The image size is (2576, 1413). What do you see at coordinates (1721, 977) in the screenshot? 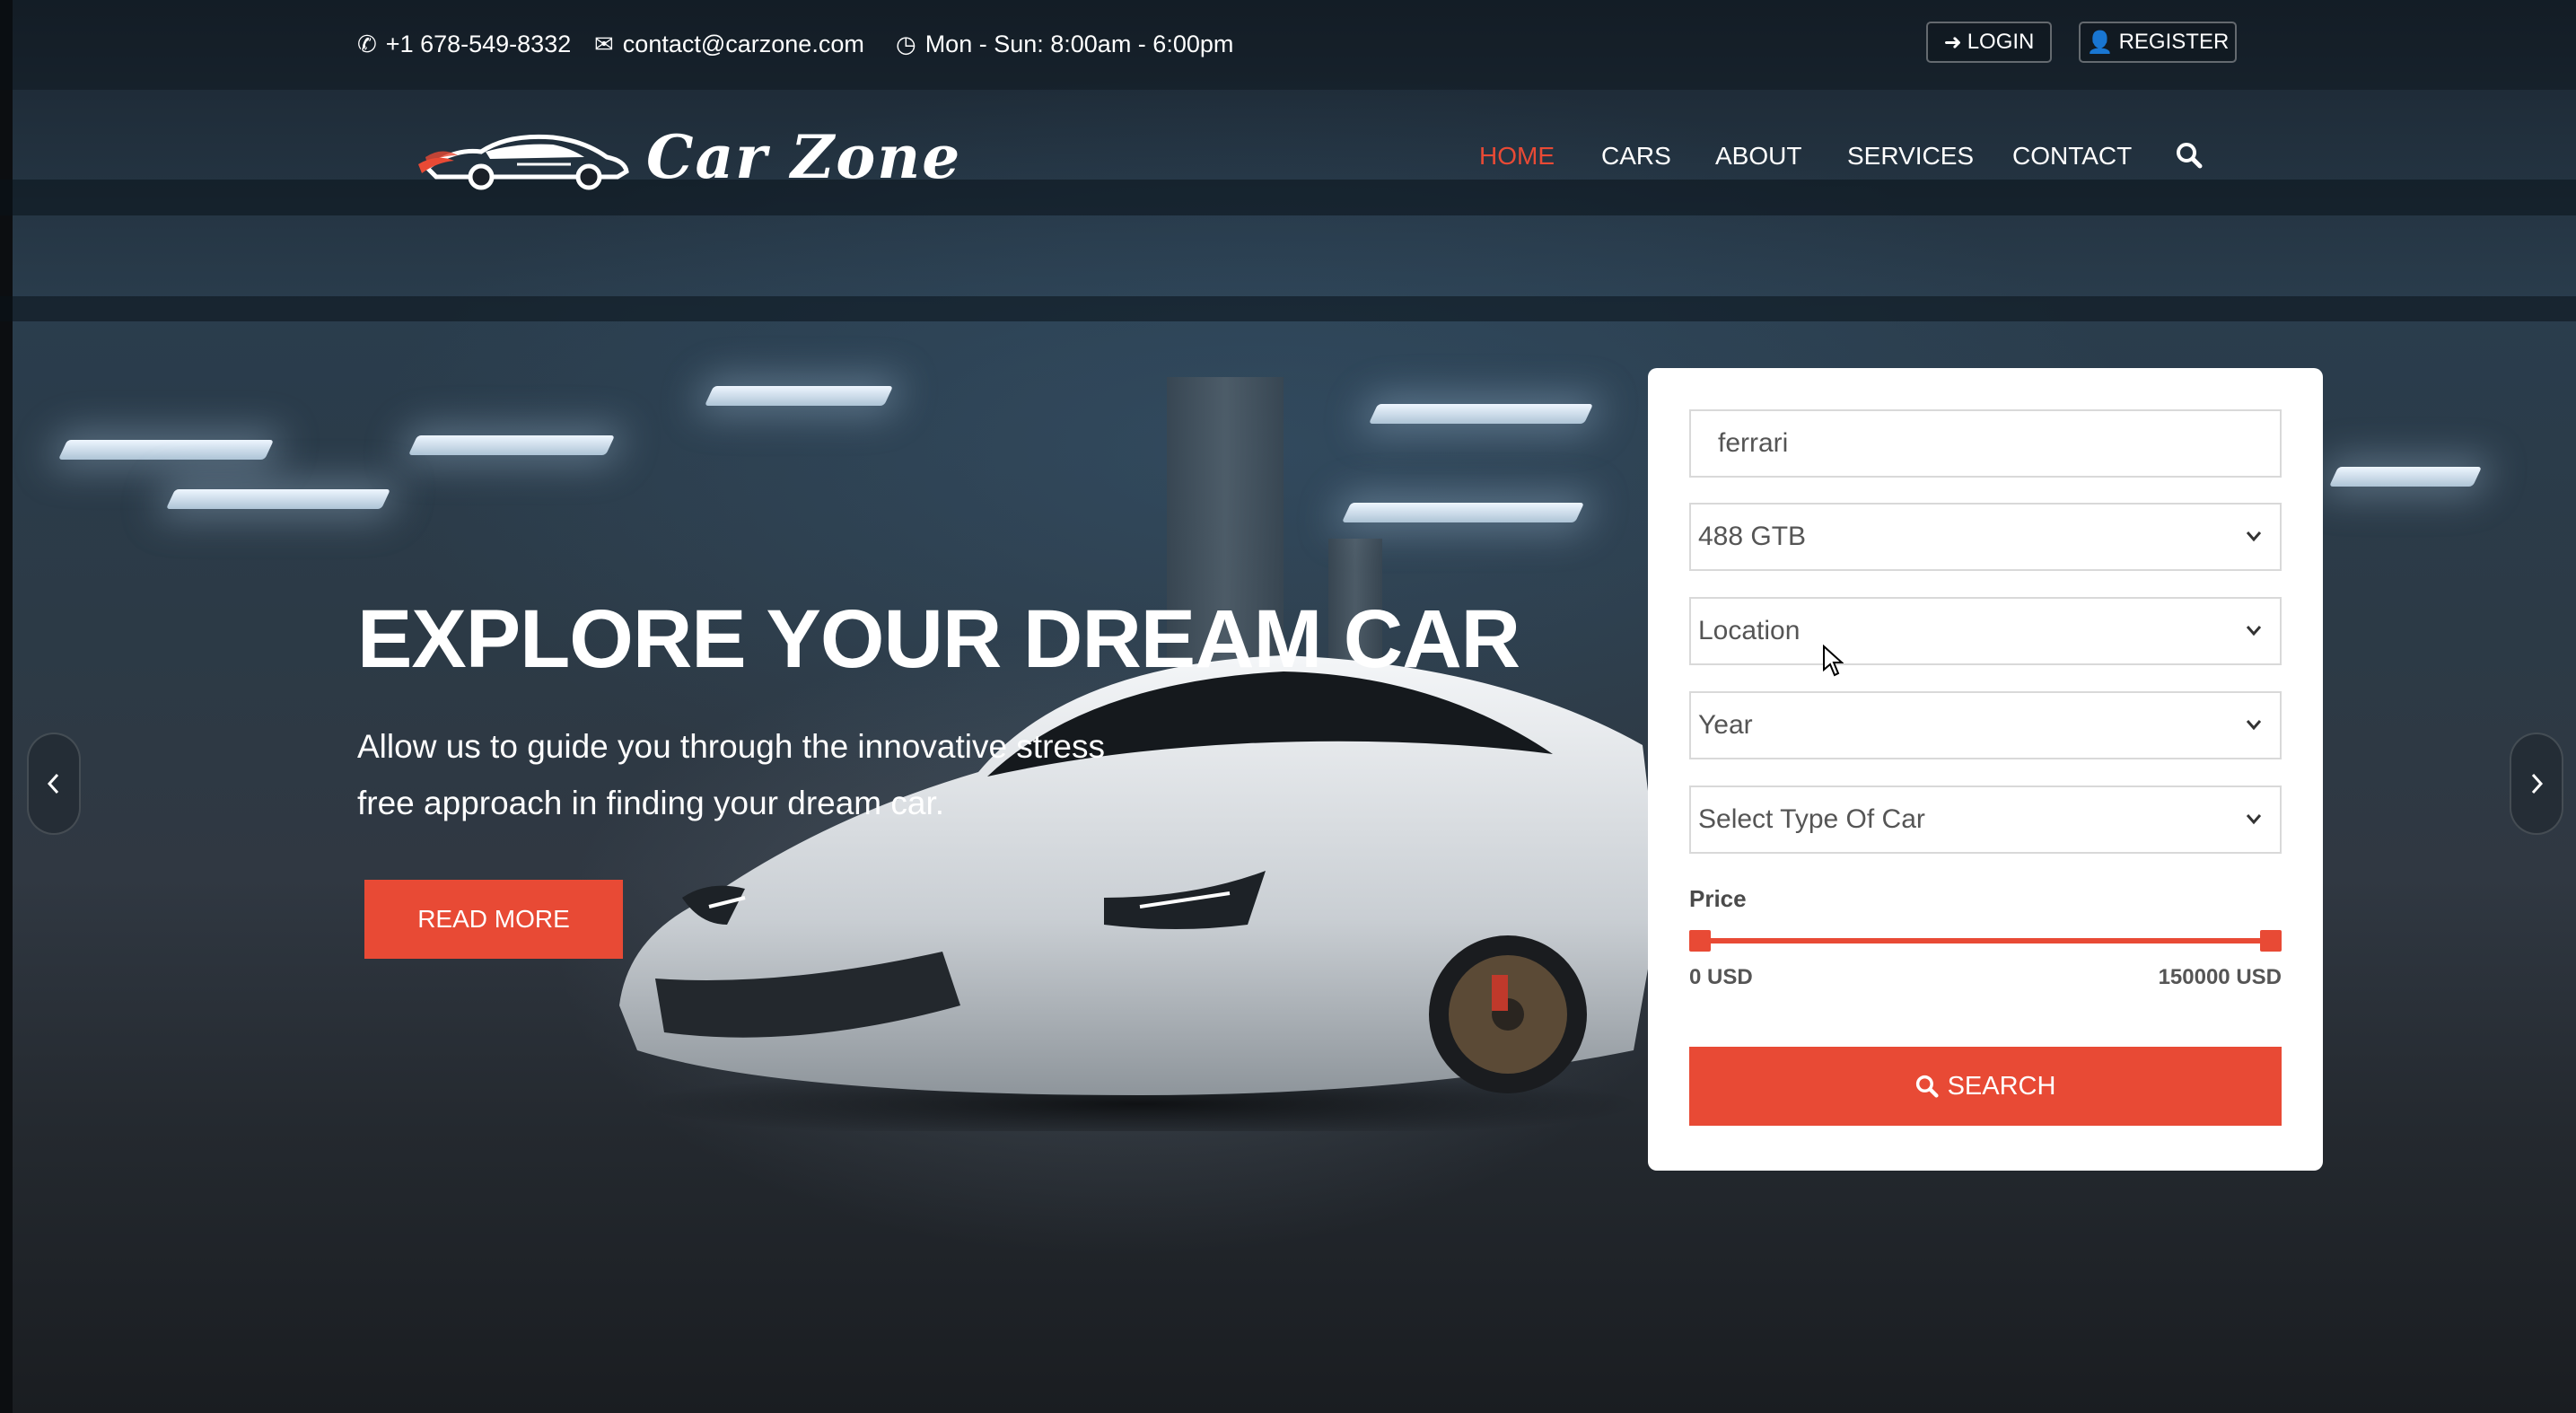
I see `price-min-value: 0 USD` at bounding box center [1721, 977].